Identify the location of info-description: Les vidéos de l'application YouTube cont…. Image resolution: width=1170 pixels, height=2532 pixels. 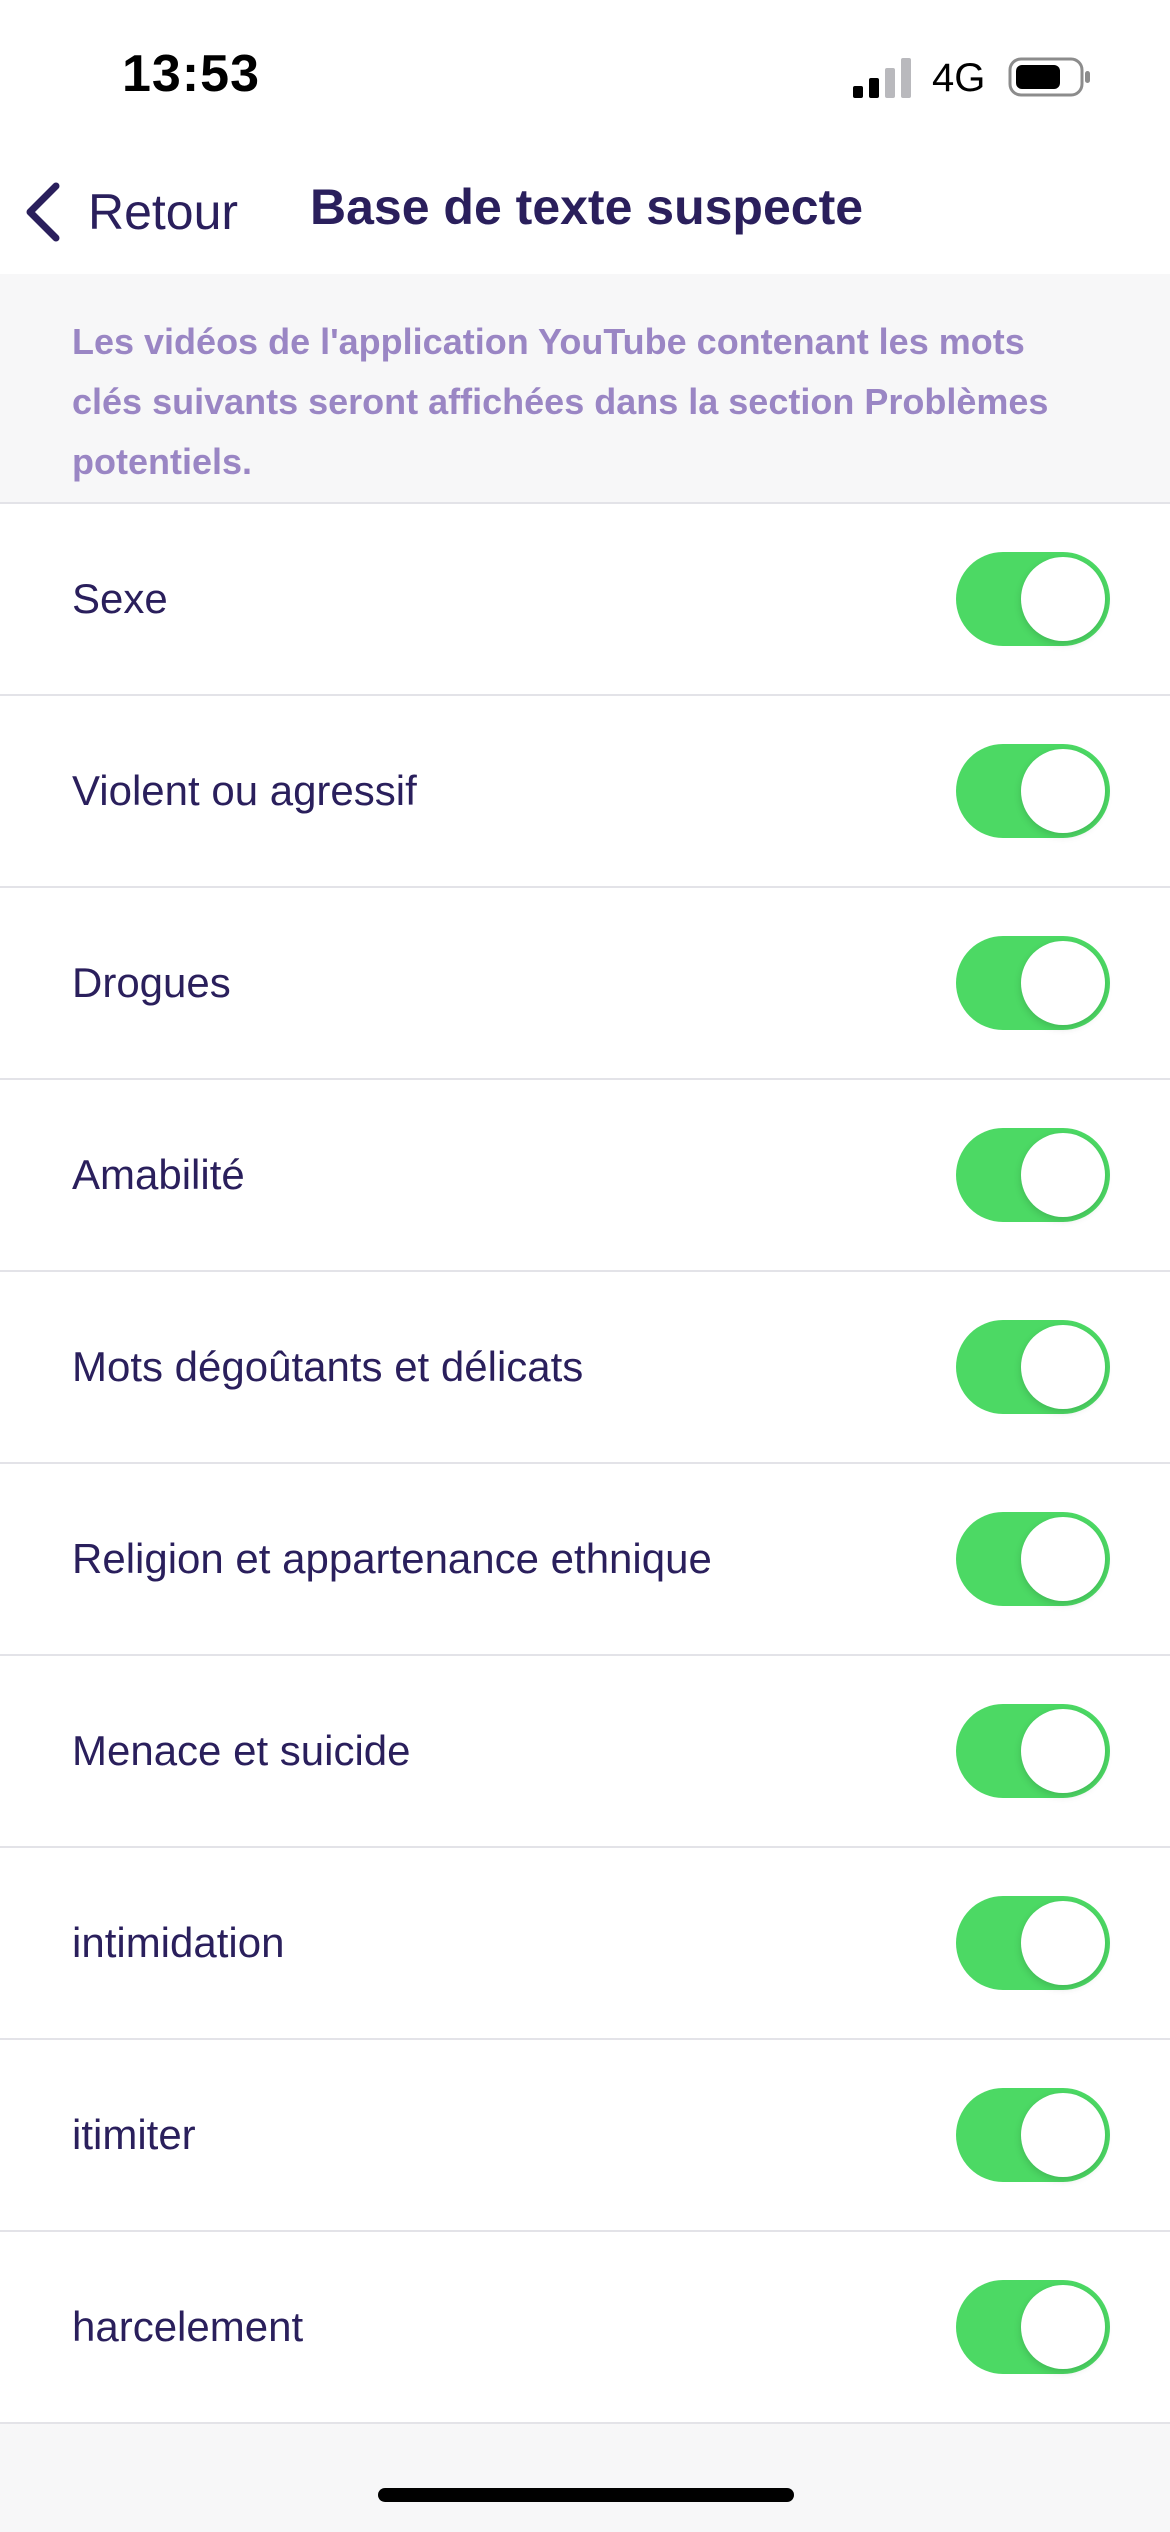
(560, 401).